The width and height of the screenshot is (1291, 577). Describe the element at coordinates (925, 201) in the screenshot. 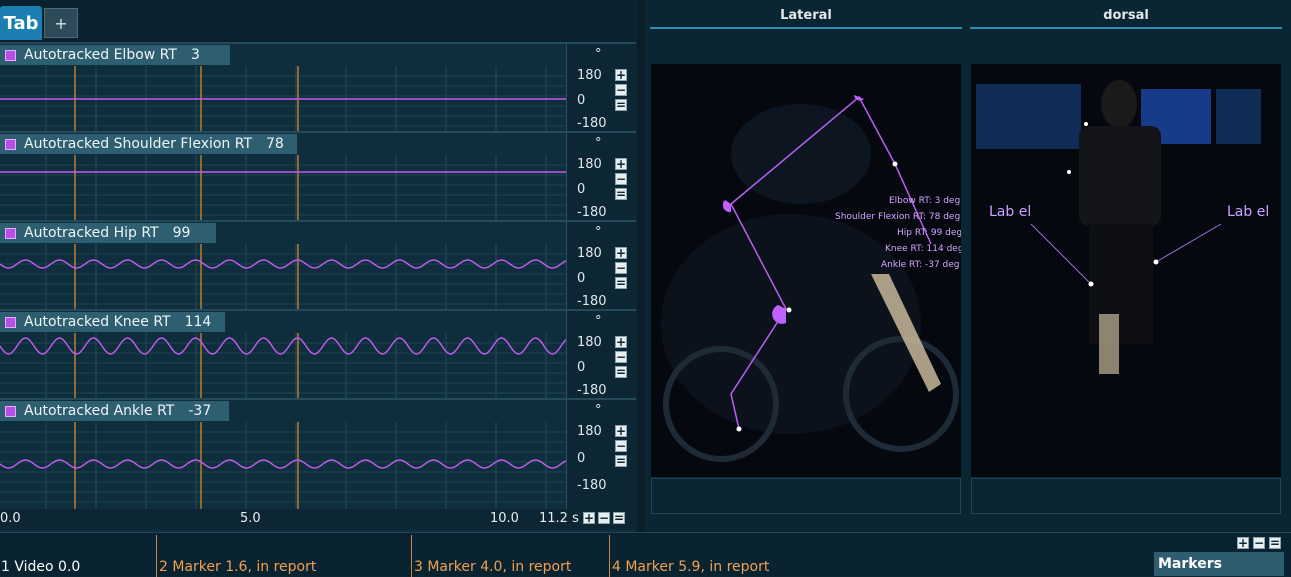

I see `angle-annotation: Elbow RT: 3 deg` at that location.